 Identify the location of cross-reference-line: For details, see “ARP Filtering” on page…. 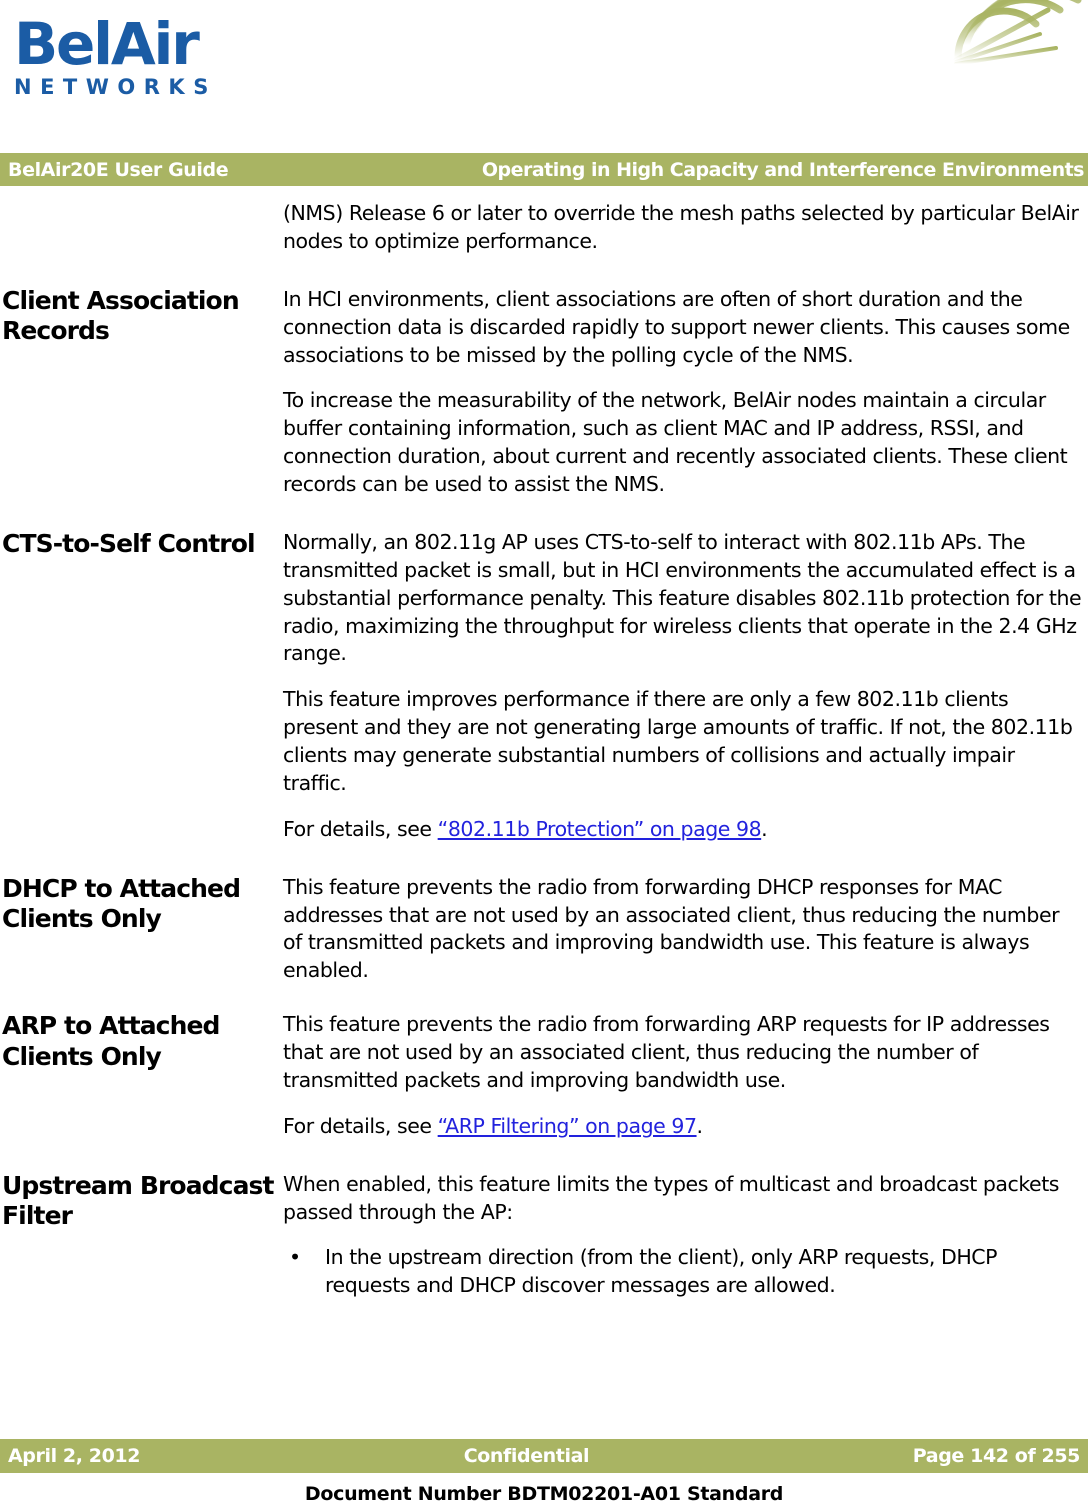
(682, 1127).